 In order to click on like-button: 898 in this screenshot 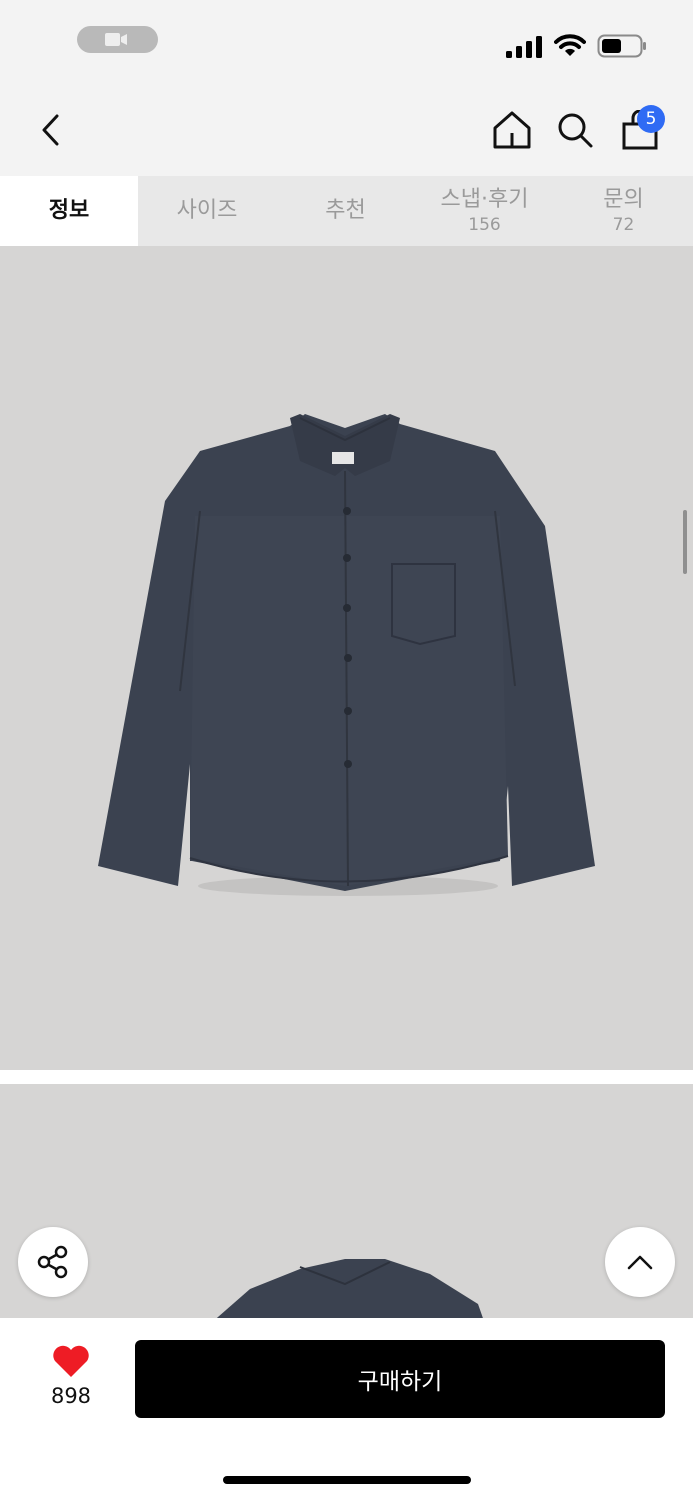, I will do `click(71, 1376)`.